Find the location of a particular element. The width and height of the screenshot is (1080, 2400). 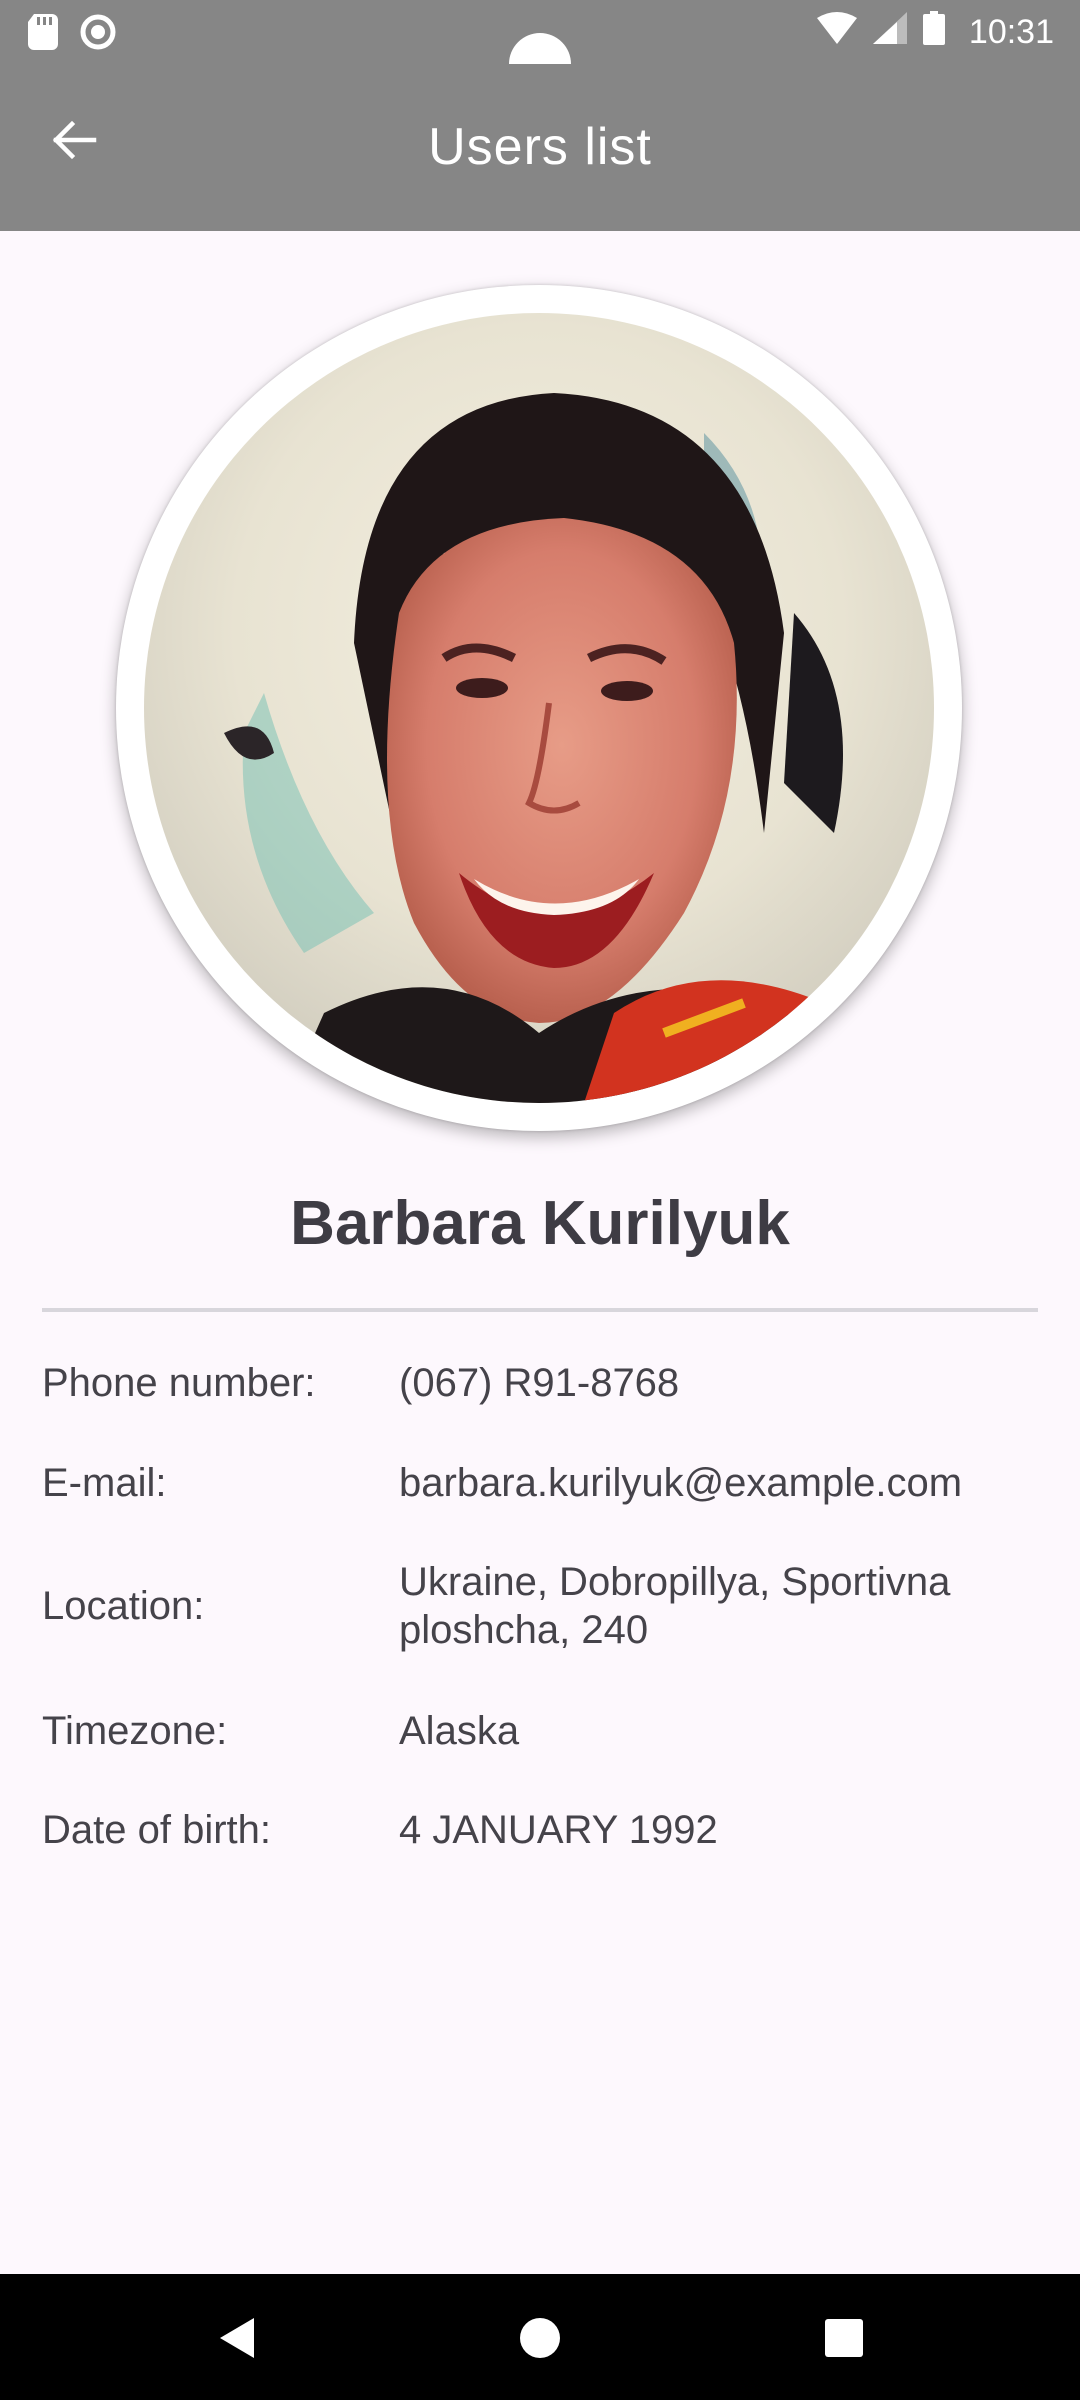

dob-value: 4 JANUARY 1992 is located at coordinates (558, 1830).